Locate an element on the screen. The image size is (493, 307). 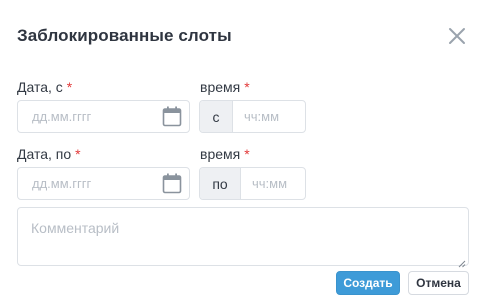
time-to-group: по чч:мм is located at coordinates (252, 183).